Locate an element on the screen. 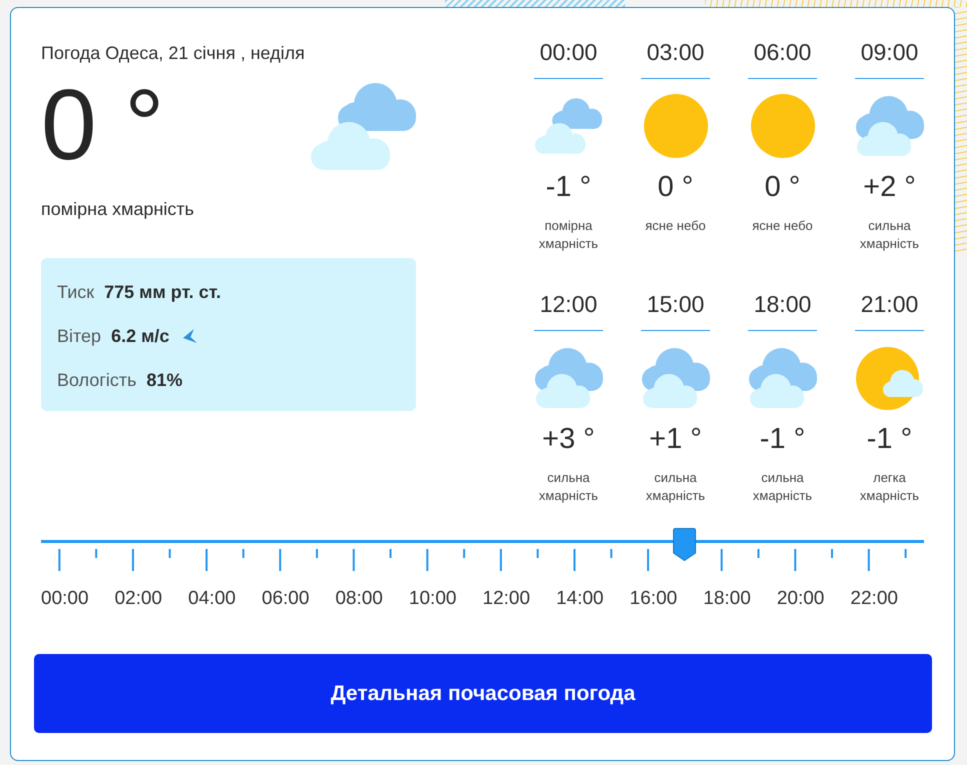 This screenshot has width=967, height=765. detail-label: Тиск is located at coordinates (75, 292).